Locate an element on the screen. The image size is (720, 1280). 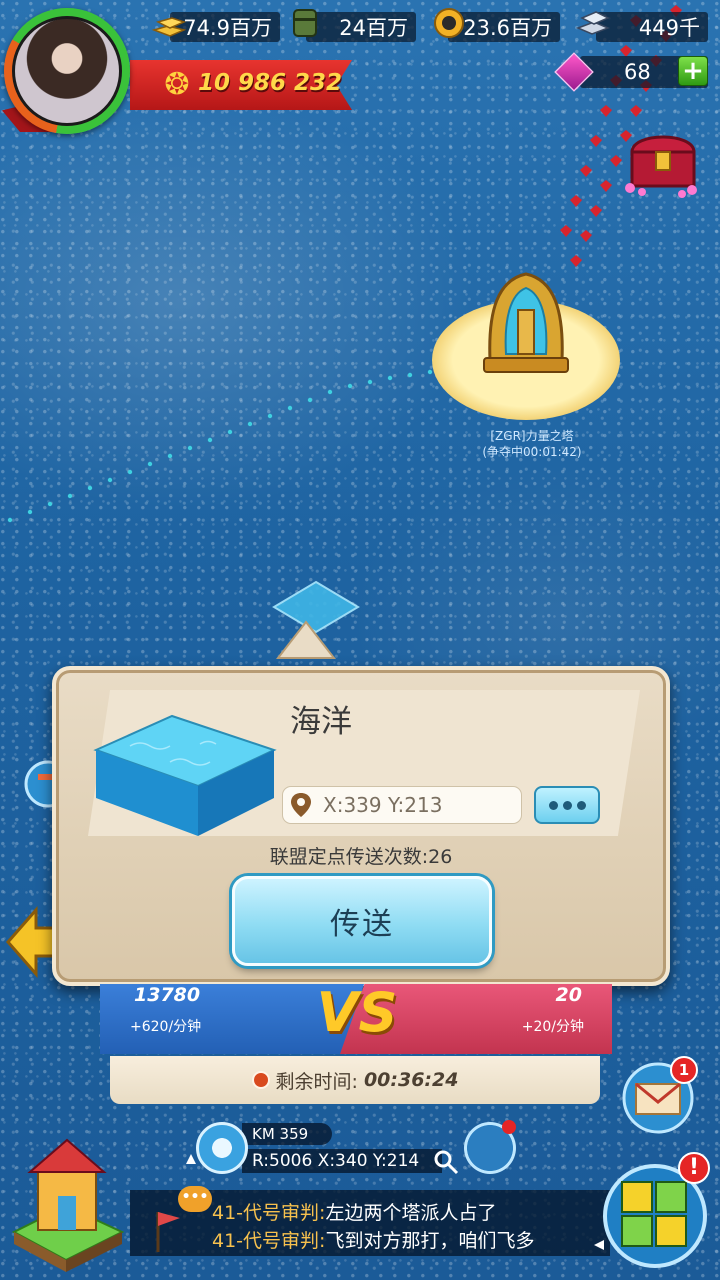
resource-steel: 449千 is located at coordinates (652, 27).